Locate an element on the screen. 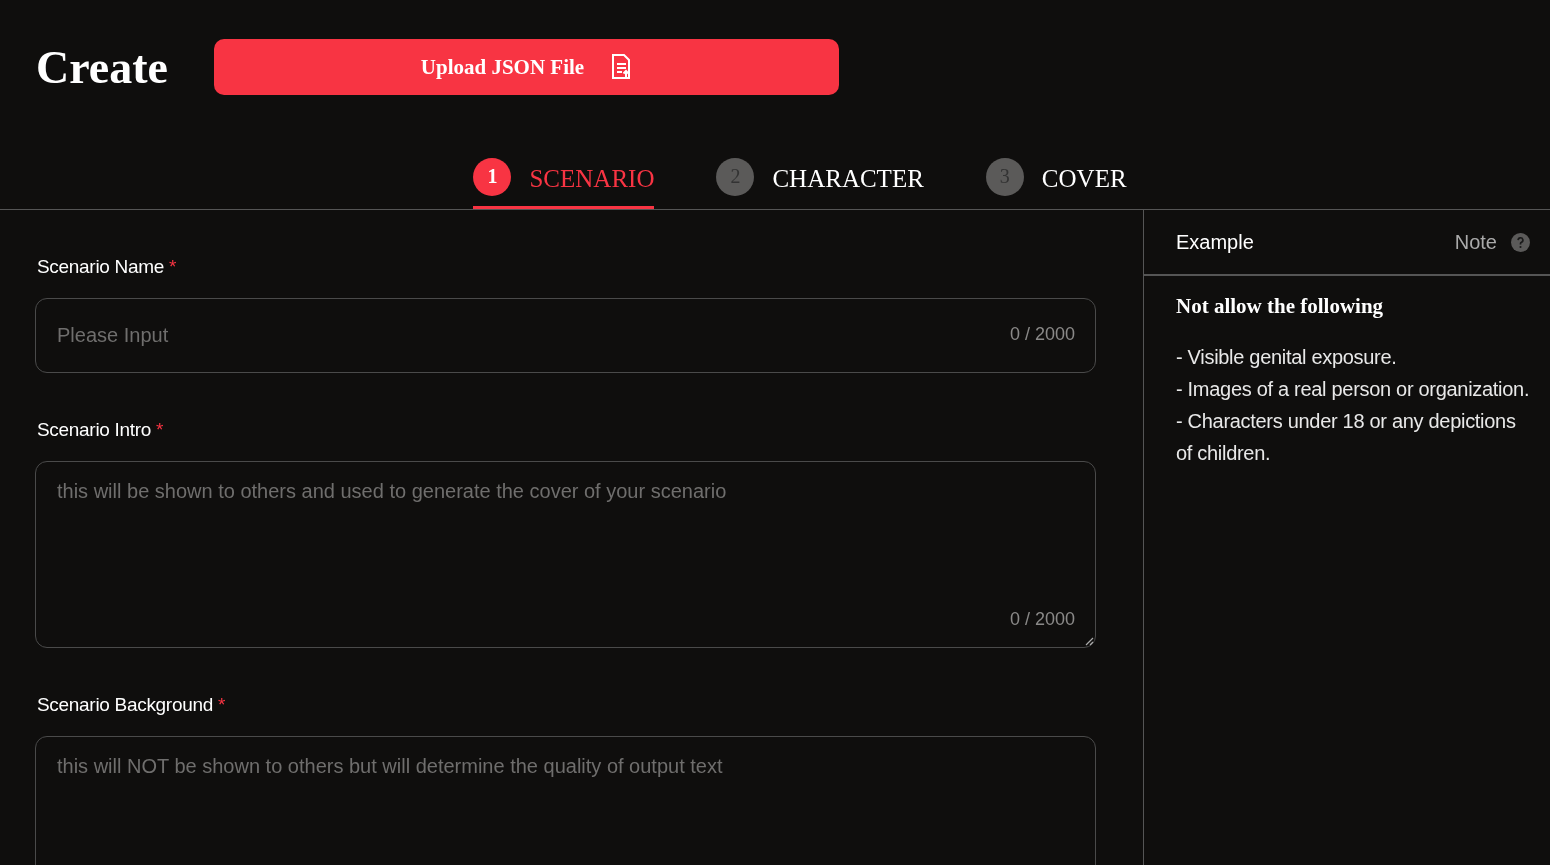 The width and height of the screenshot is (1550, 865). text-area: this will NOT be shown to others but will determine the quality of output text is located at coordinates (565, 800).